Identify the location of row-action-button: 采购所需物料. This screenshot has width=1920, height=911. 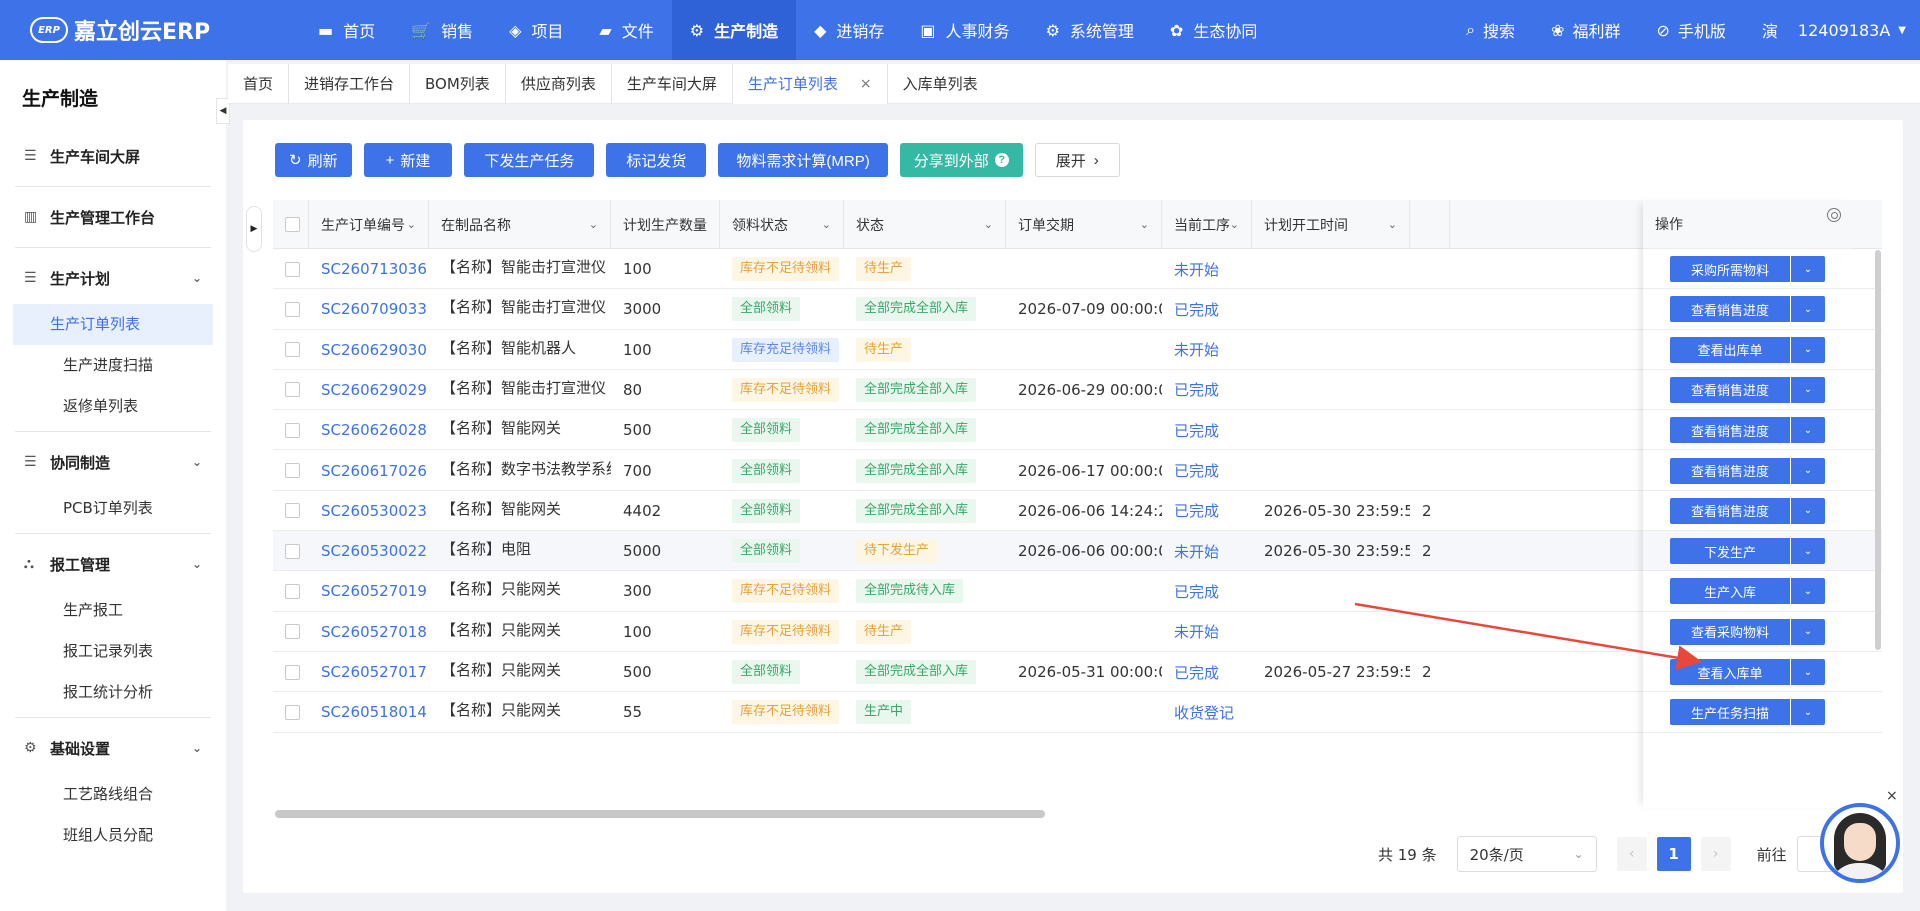
(1730, 269).